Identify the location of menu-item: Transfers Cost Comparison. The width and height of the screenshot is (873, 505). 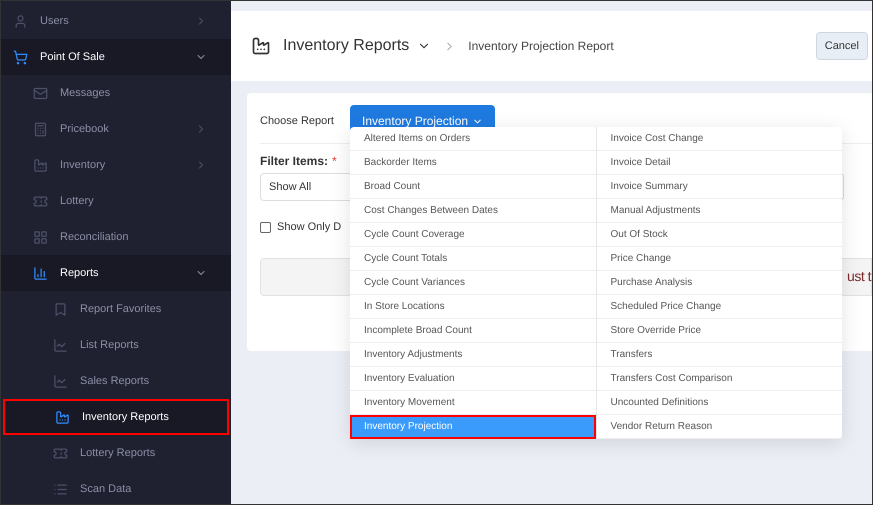
(719, 379).